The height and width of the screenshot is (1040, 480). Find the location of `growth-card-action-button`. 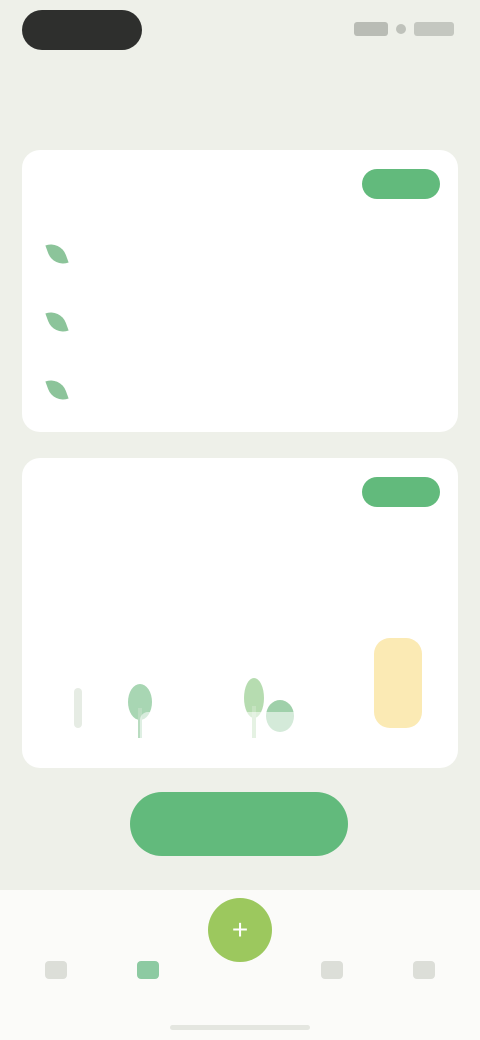

growth-card-action-button is located at coordinates (401, 492).